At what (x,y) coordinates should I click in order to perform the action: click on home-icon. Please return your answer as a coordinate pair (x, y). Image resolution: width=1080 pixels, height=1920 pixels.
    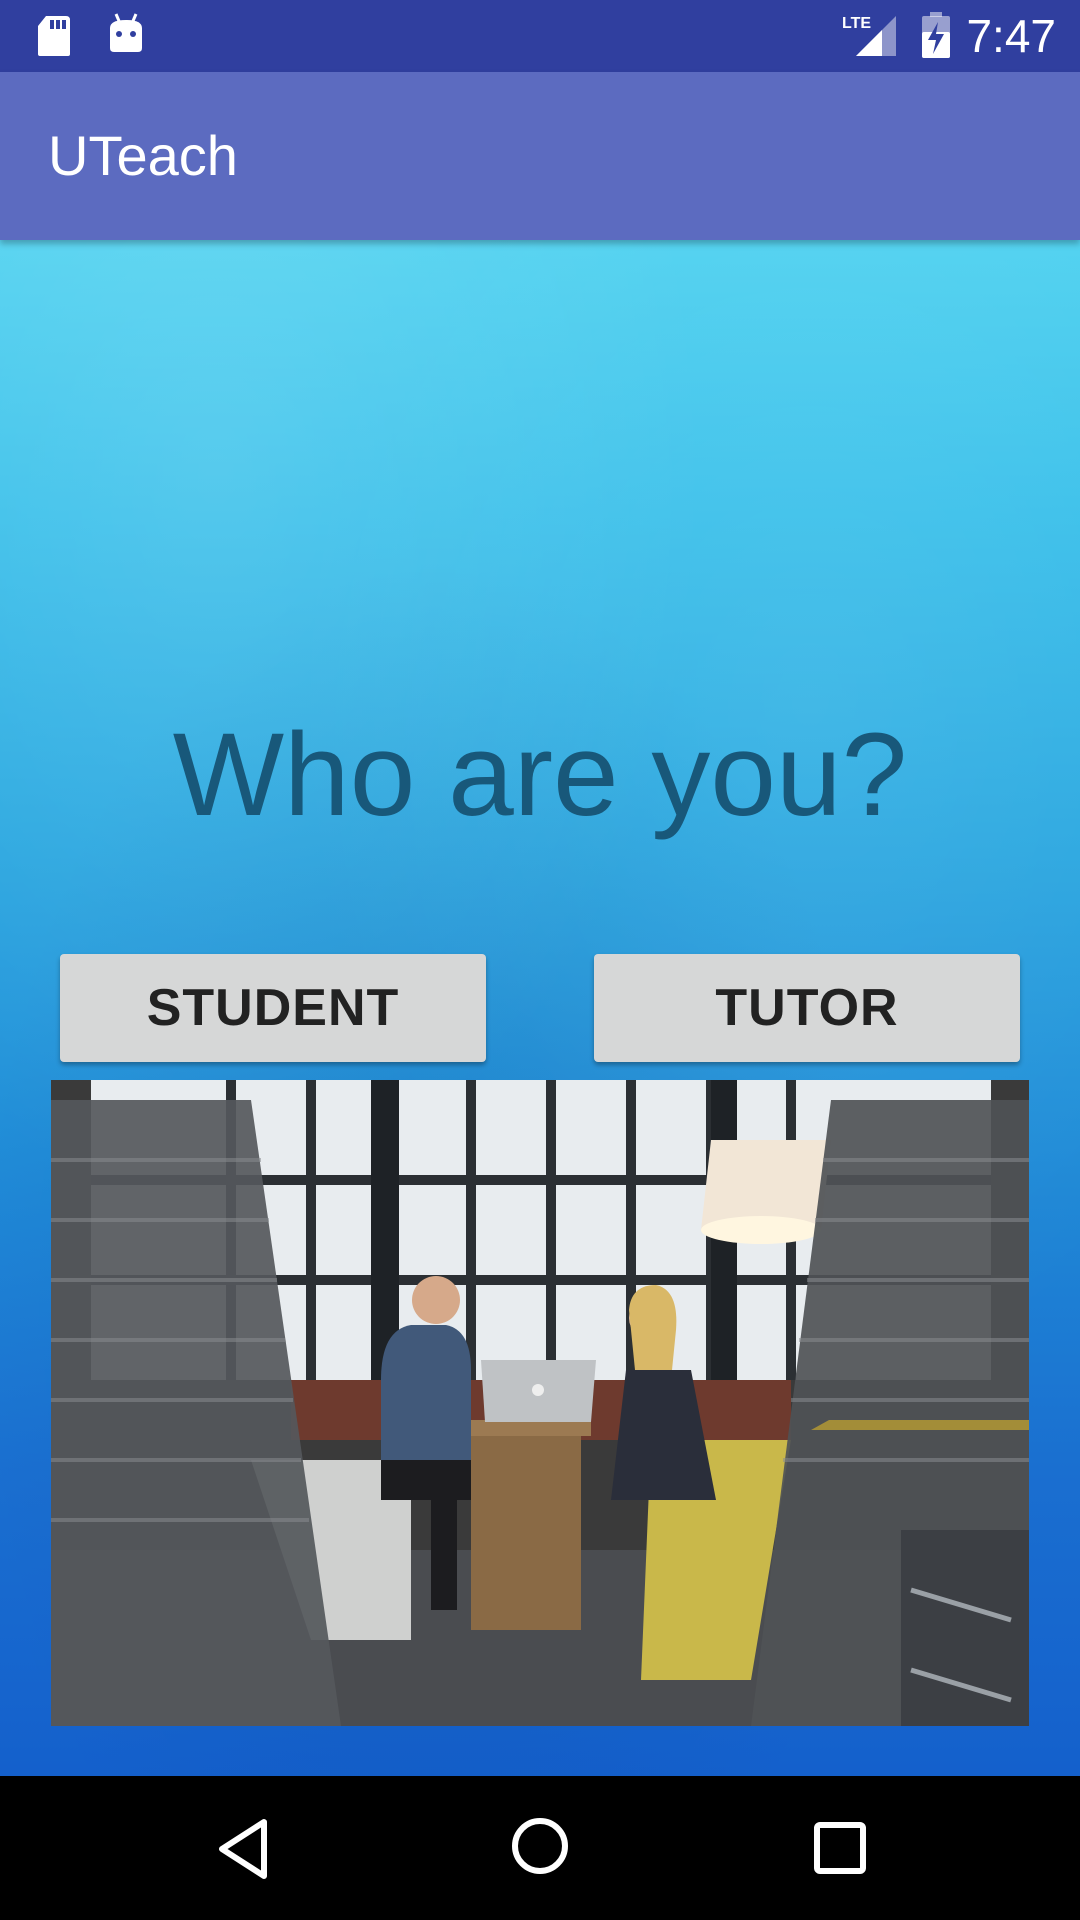
    Looking at the image, I should click on (540, 1846).